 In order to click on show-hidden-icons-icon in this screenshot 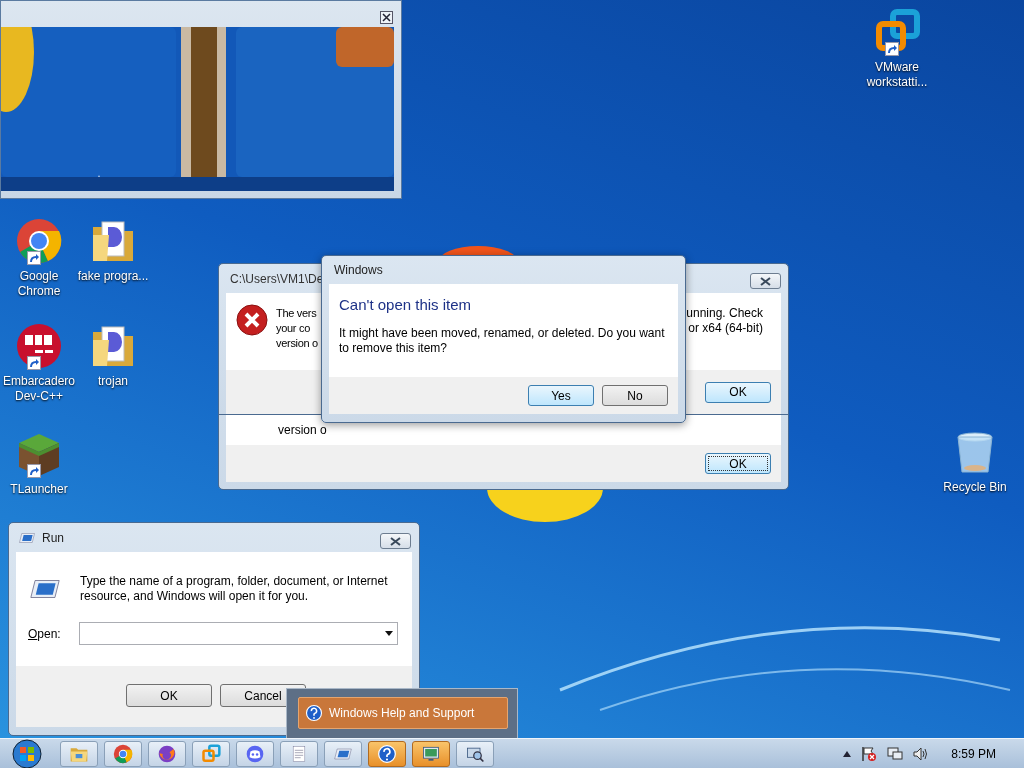, I will do `click(847, 753)`.